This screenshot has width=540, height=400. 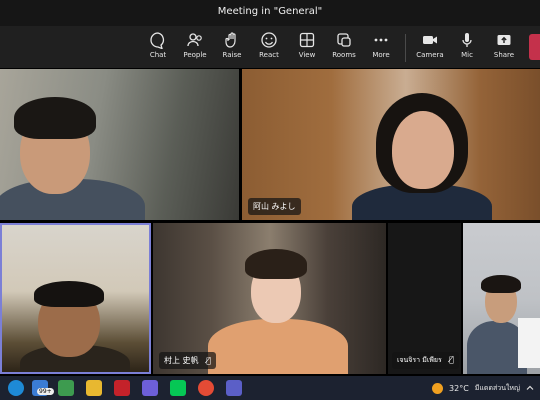 What do you see at coordinates (278, 346) in the screenshot?
I see `participant-body` at bounding box center [278, 346].